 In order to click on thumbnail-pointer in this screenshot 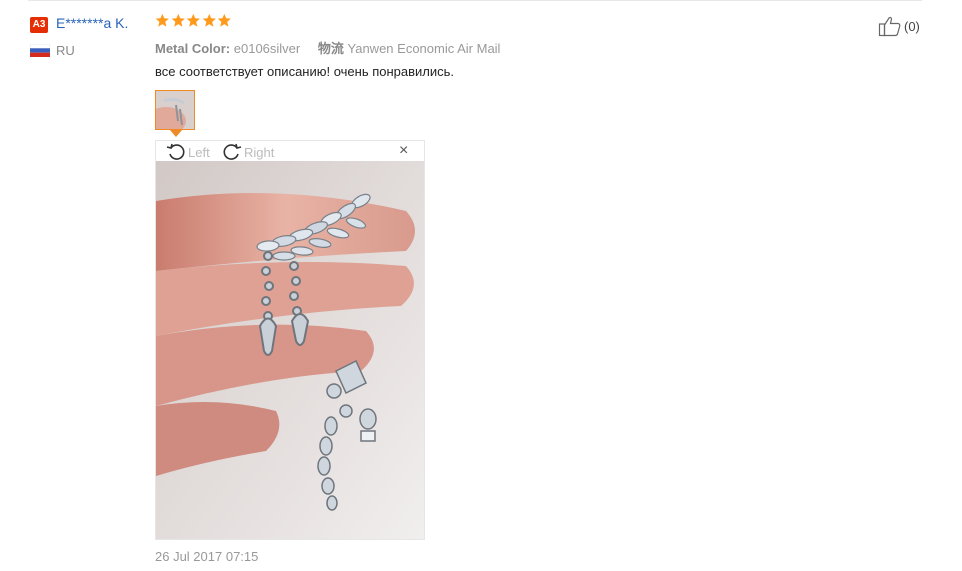, I will do `click(176, 133)`.